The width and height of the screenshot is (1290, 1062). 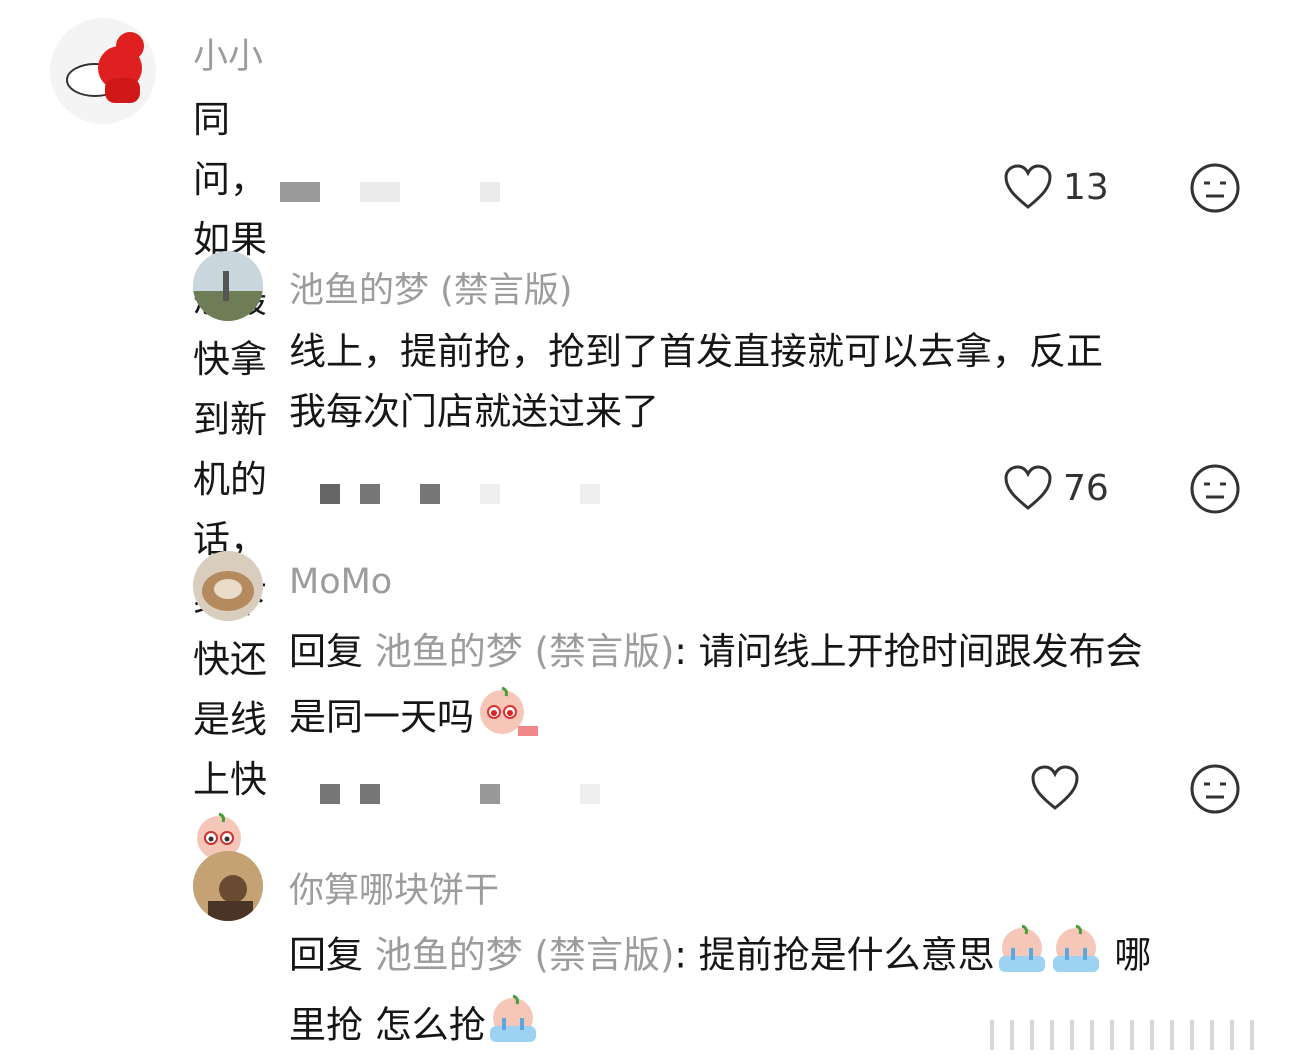 What do you see at coordinates (1086, 488) in the screenshot?
I see `like-count: 76` at bounding box center [1086, 488].